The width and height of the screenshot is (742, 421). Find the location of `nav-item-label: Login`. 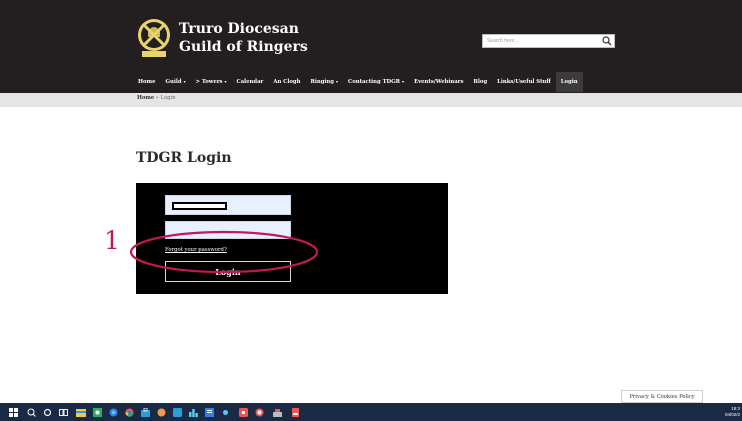

nav-item-label: Login is located at coordinates (569, 82).